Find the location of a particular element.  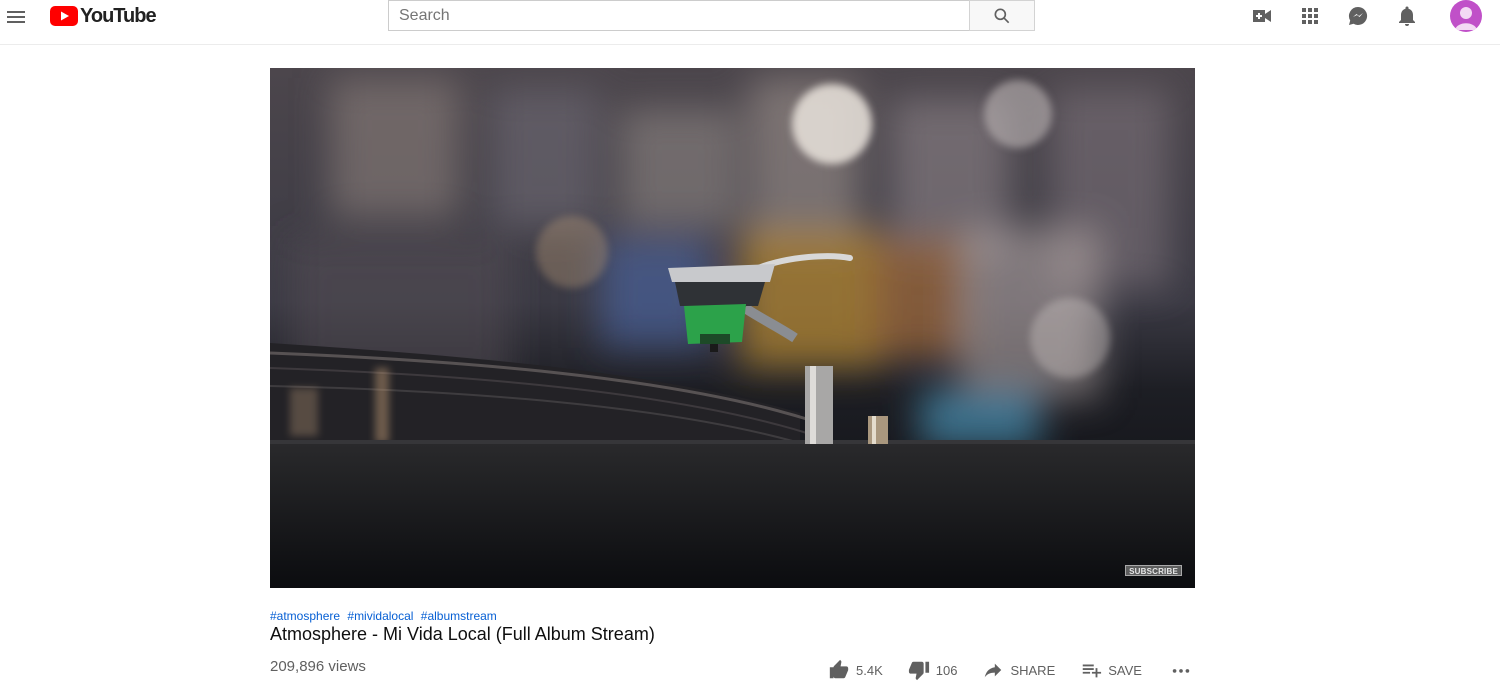

hashtag-link: #albumstream is located at coordinates (459, 616).